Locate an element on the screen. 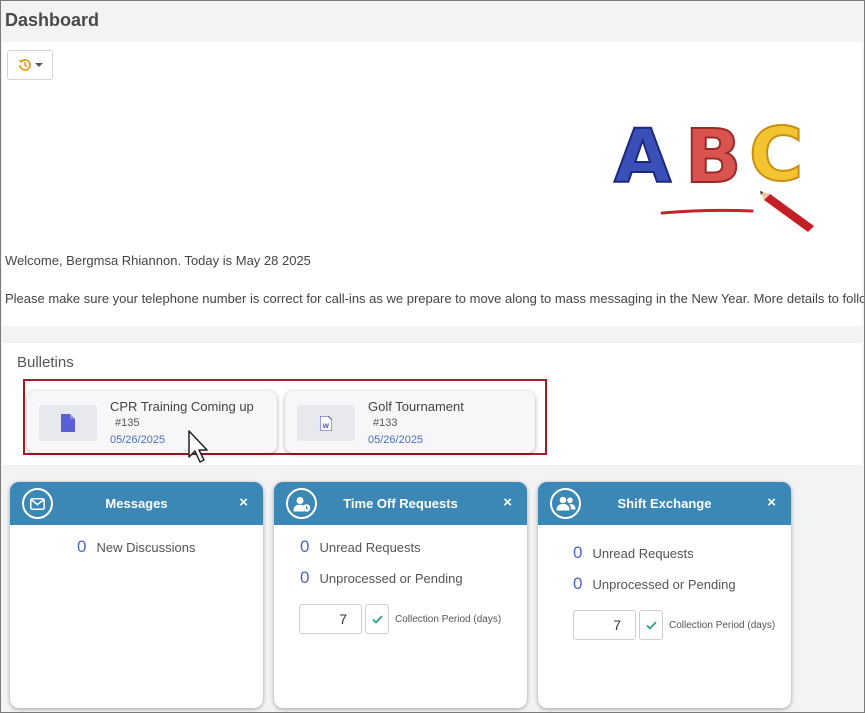  time-off-widget-header: Time Off Requests × is located at coordinates (400, 503).